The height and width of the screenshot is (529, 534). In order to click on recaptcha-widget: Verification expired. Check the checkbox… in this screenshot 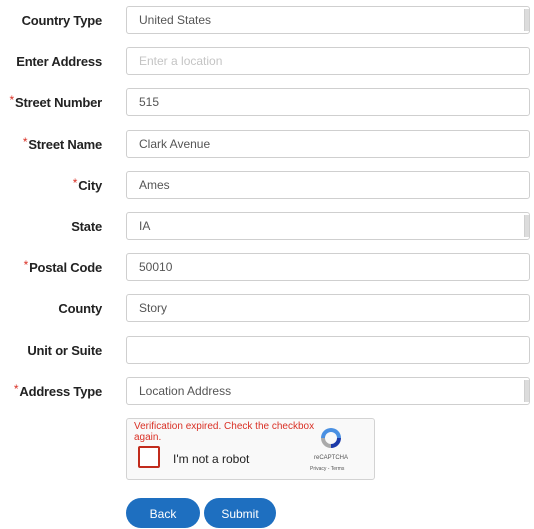, I will do `click(250, 449)`.